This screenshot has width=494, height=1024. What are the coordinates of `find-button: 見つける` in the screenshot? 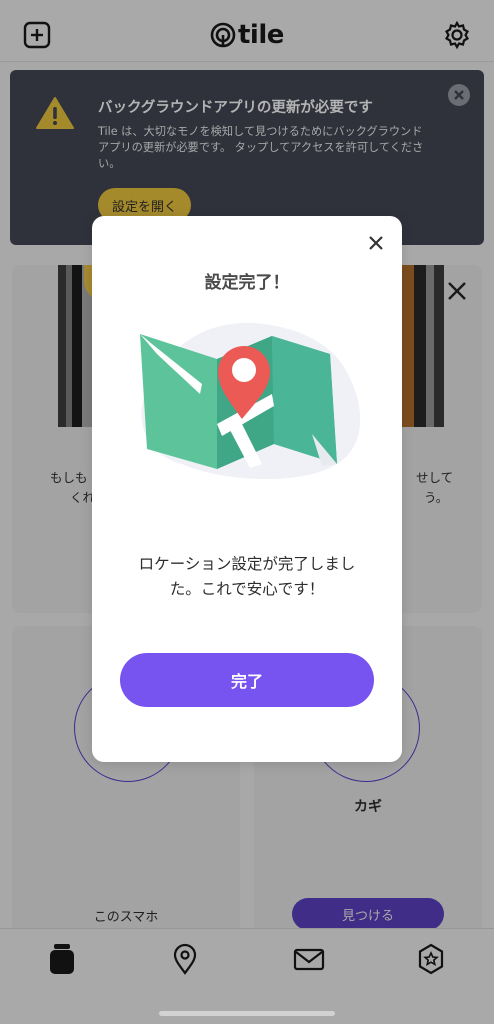 It's located at (368, 914).